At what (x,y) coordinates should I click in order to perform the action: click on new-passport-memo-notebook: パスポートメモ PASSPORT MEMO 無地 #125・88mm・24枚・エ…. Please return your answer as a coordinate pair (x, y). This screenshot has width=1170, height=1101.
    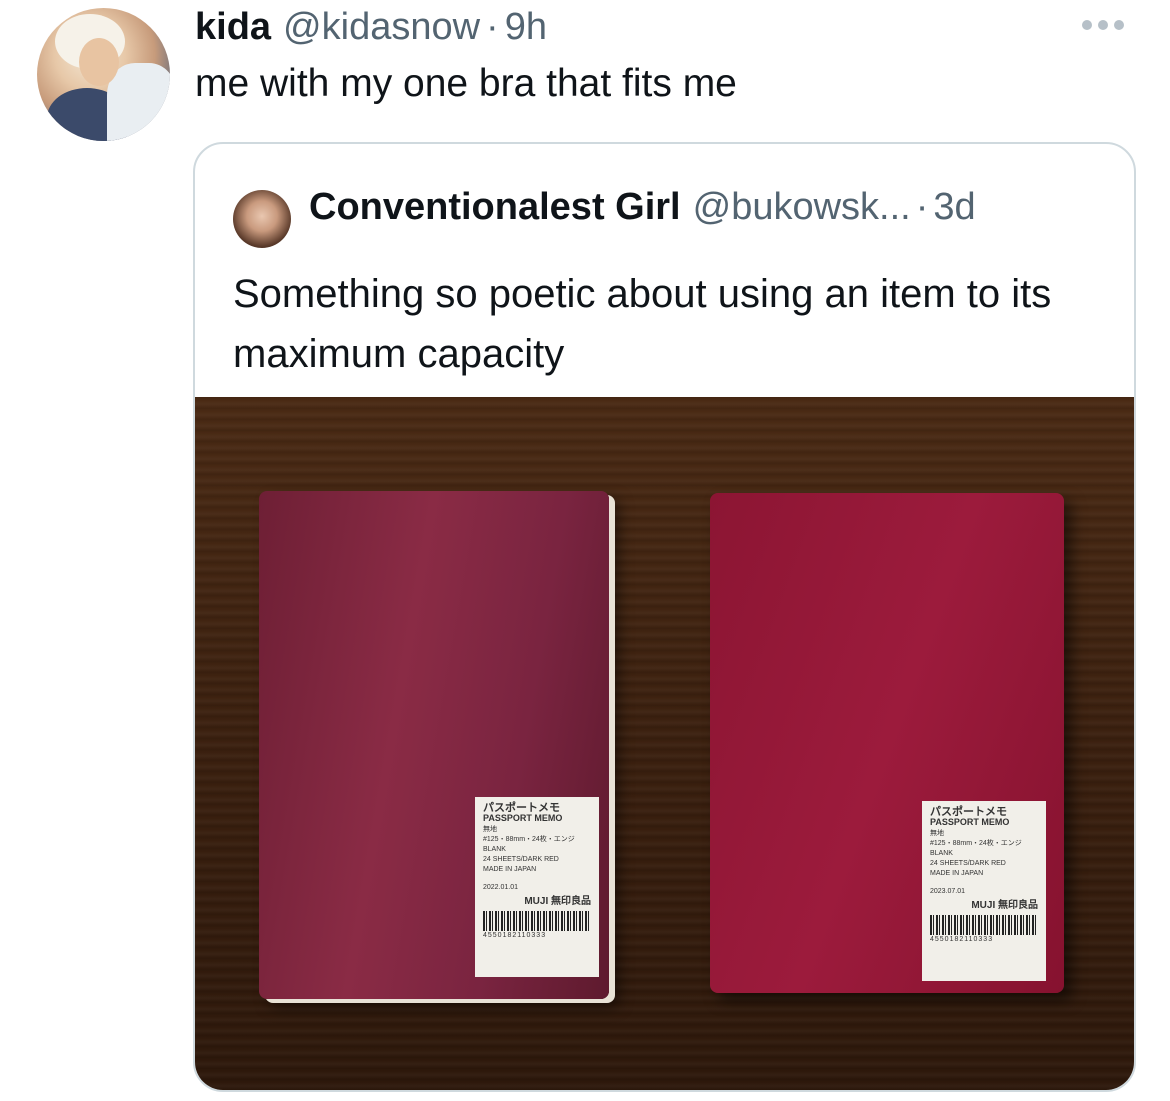
    Looking at the image, I should click on (887, 743).